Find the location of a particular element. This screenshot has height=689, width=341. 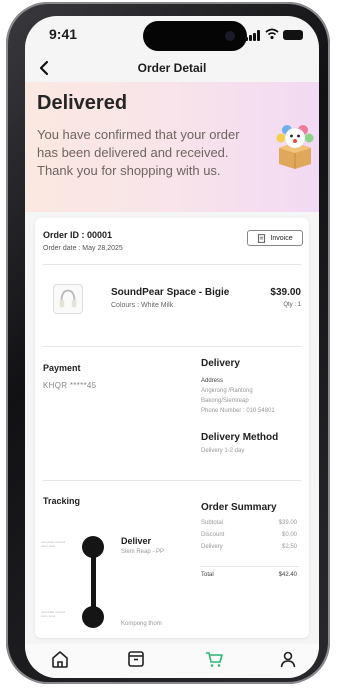

total-value: $42.40 is located at coordinates (287, 575).